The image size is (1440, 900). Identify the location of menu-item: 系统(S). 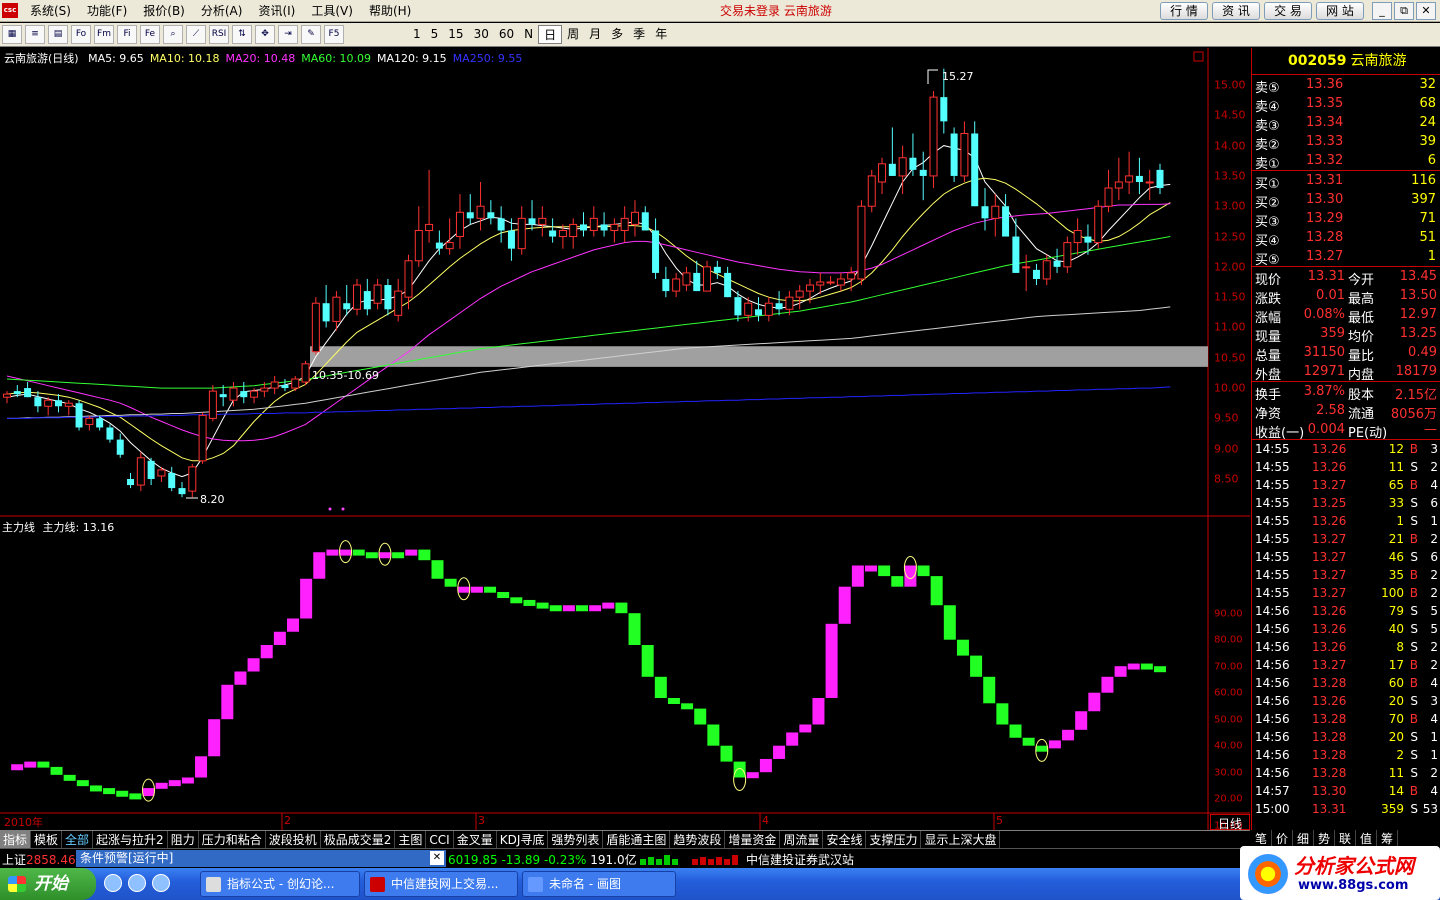
(50, 11).